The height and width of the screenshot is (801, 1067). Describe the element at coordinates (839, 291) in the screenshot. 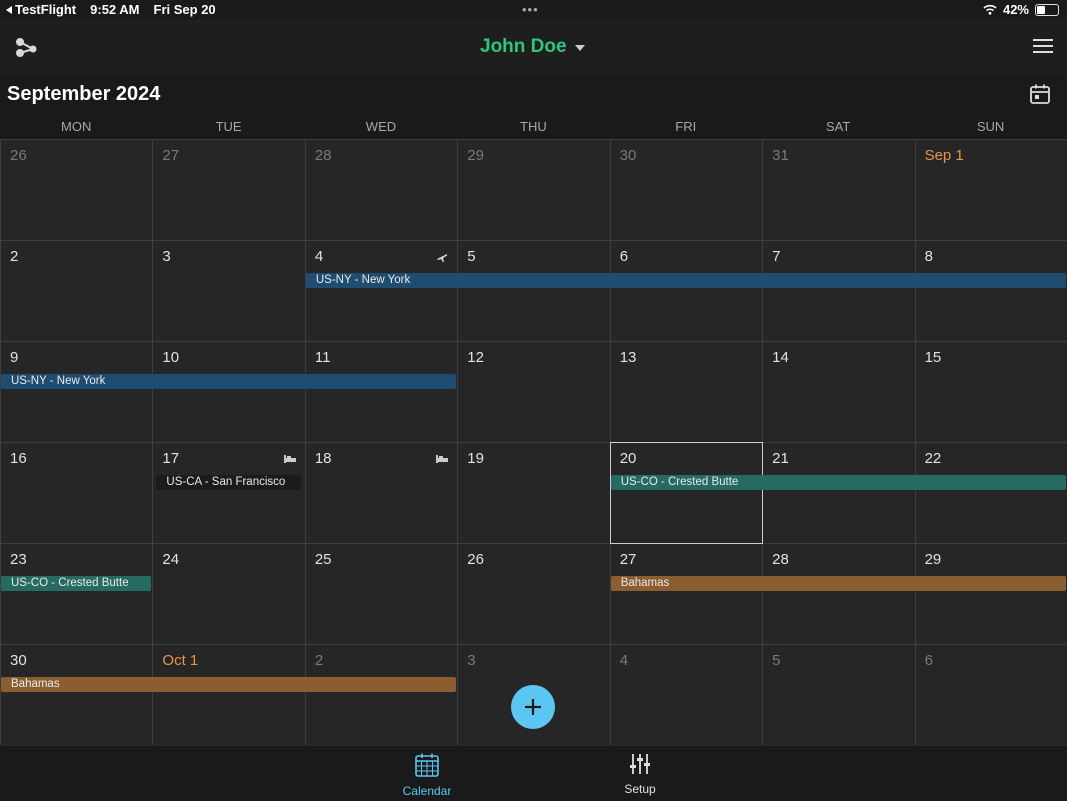

I see `day-cell: 7` at that location.